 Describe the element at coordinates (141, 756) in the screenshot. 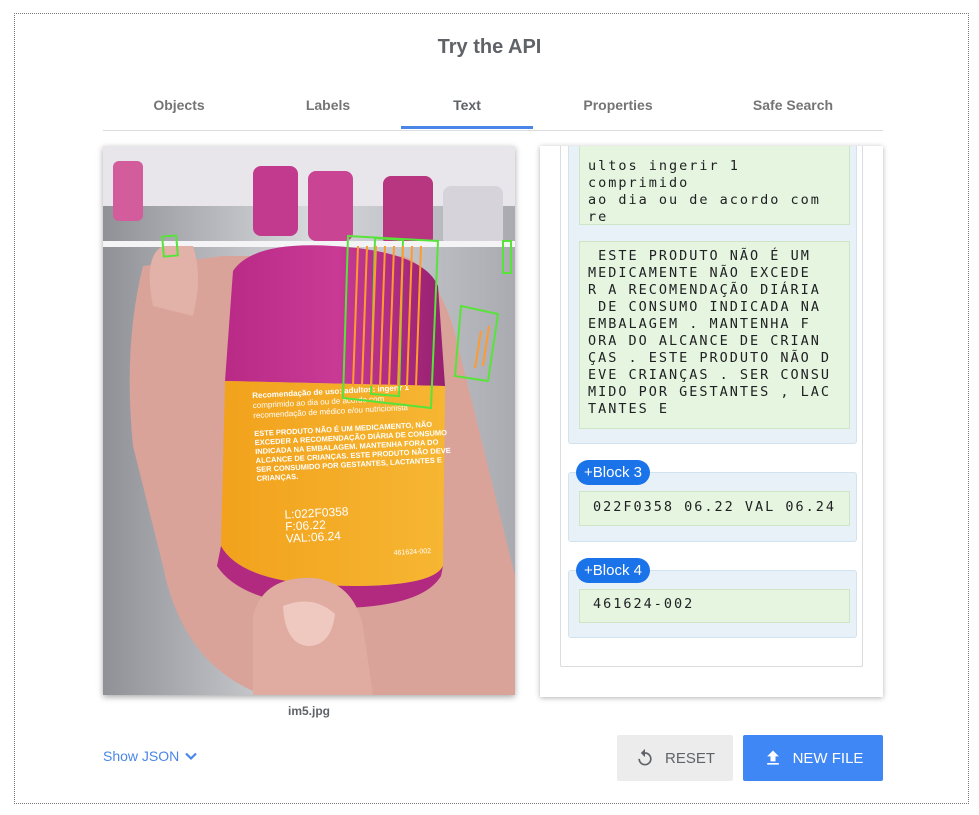

I see `show-json-label: Show JSON` at that location.